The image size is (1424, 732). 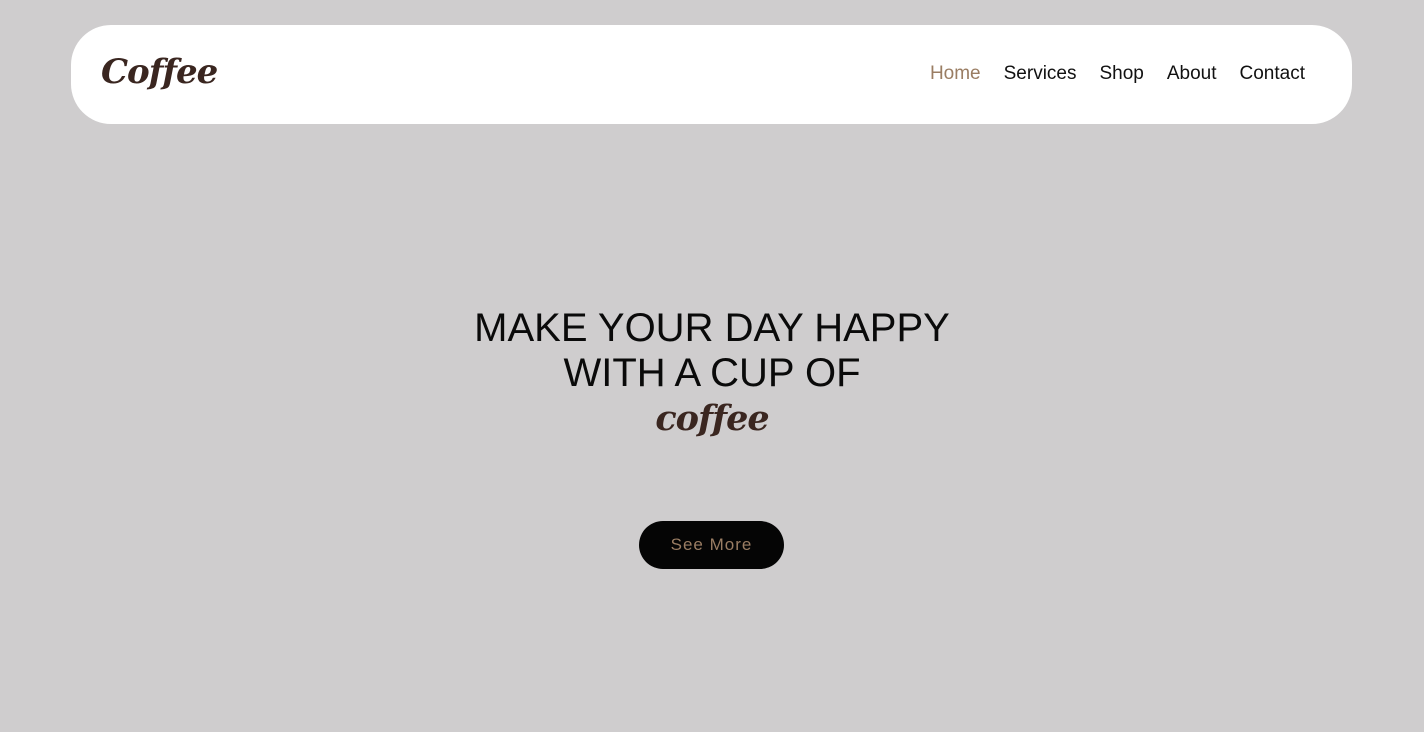 What do you see at coordinates (711, 74) in the screenshot?
I see `navbar: Coffee Home Services Shop About Contact` at bounding box center [711, 74].